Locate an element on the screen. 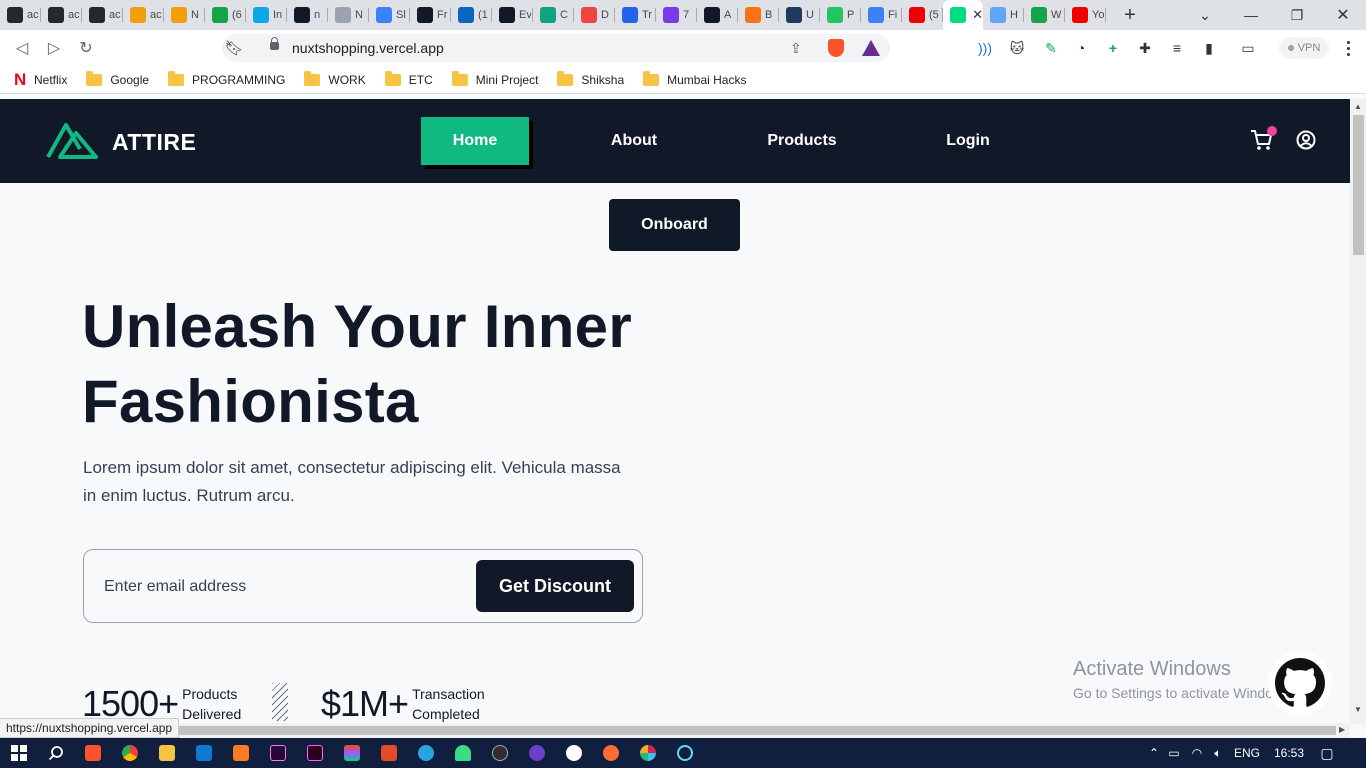 The height and width of the screenshot is (768, 1366). wallet-icon: ▭ is located at coordinates (1248, 48).